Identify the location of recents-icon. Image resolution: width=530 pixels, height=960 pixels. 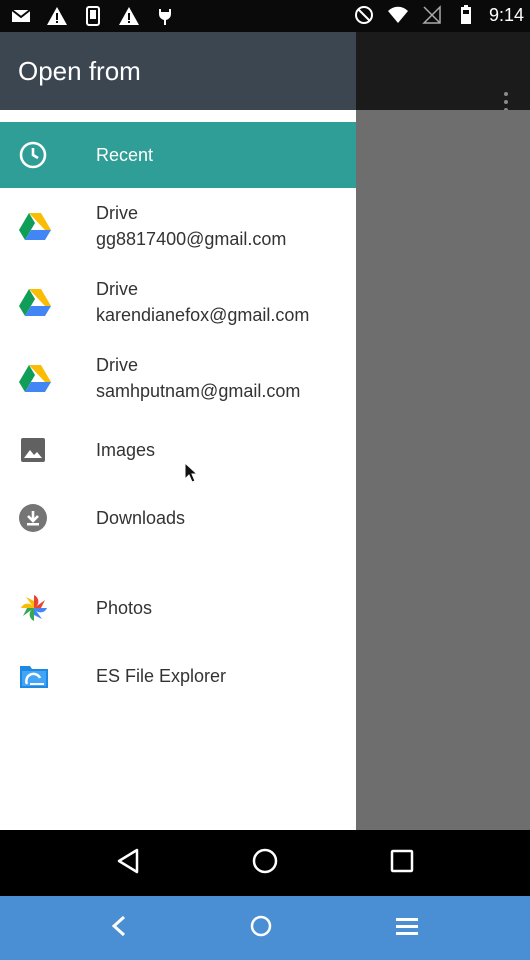
(402, 863).